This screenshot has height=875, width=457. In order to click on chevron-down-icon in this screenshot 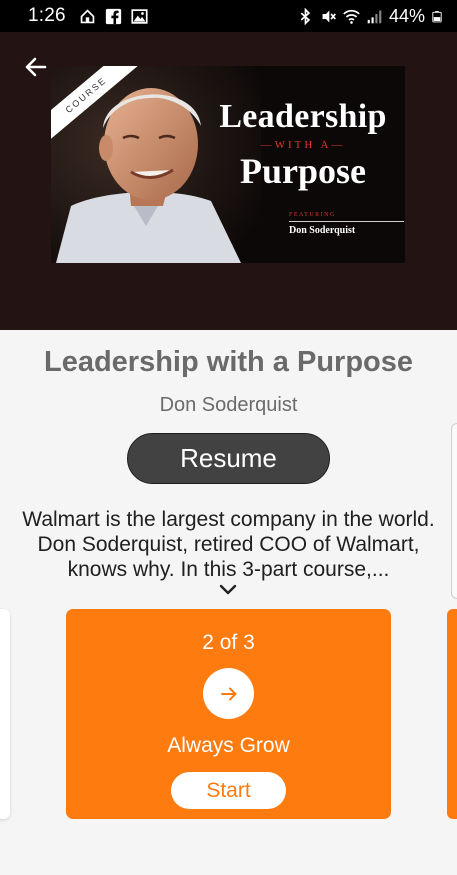, I will do `click(228, 589)`.